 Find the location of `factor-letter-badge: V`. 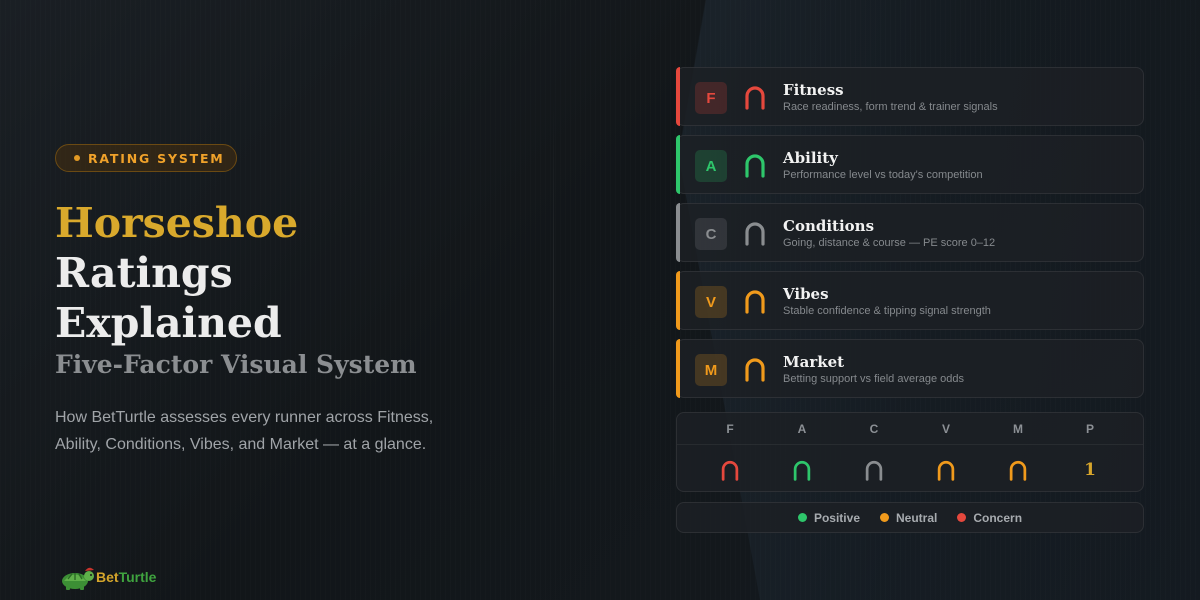

factor-letter-badge: V is located at coordinates (711, 302).